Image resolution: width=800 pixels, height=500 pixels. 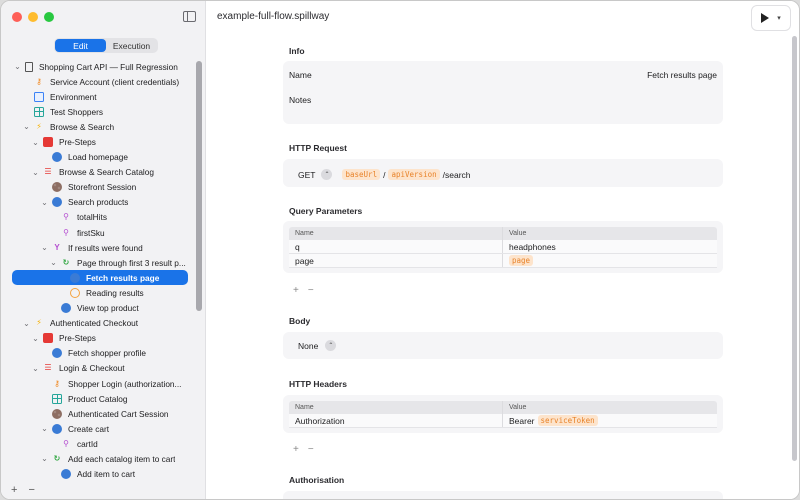 What do you see at coordinates (48, 338) in the screenshot?
I see `pre-steps-icon` at bounding box center [48, 338].